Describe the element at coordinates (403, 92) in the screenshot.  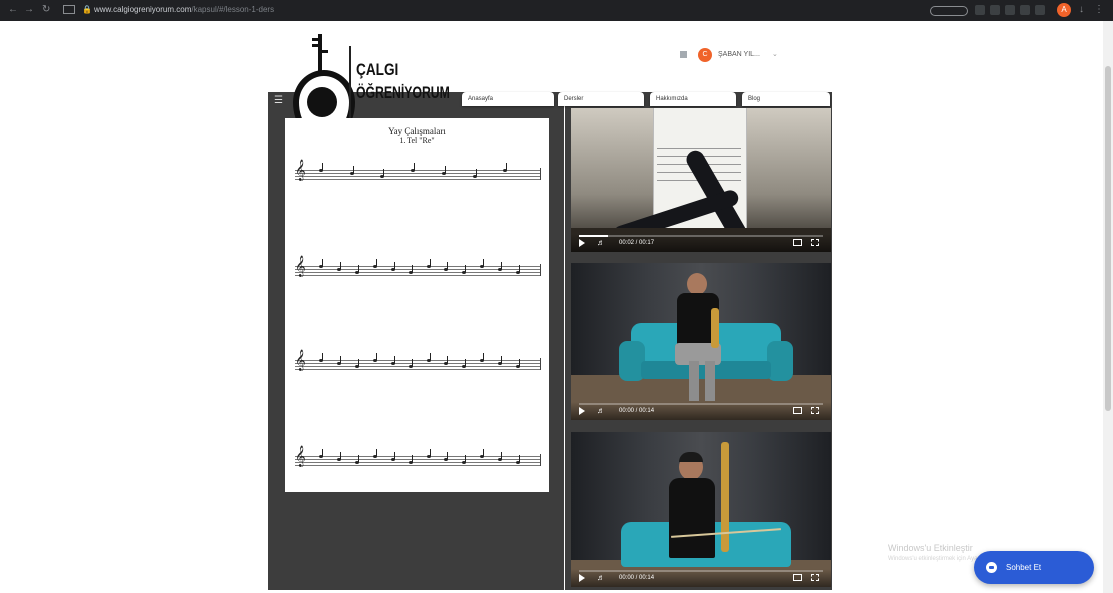
I see `logo-text-ogreniyorum: ÖĞRENİYORUM` at that location.